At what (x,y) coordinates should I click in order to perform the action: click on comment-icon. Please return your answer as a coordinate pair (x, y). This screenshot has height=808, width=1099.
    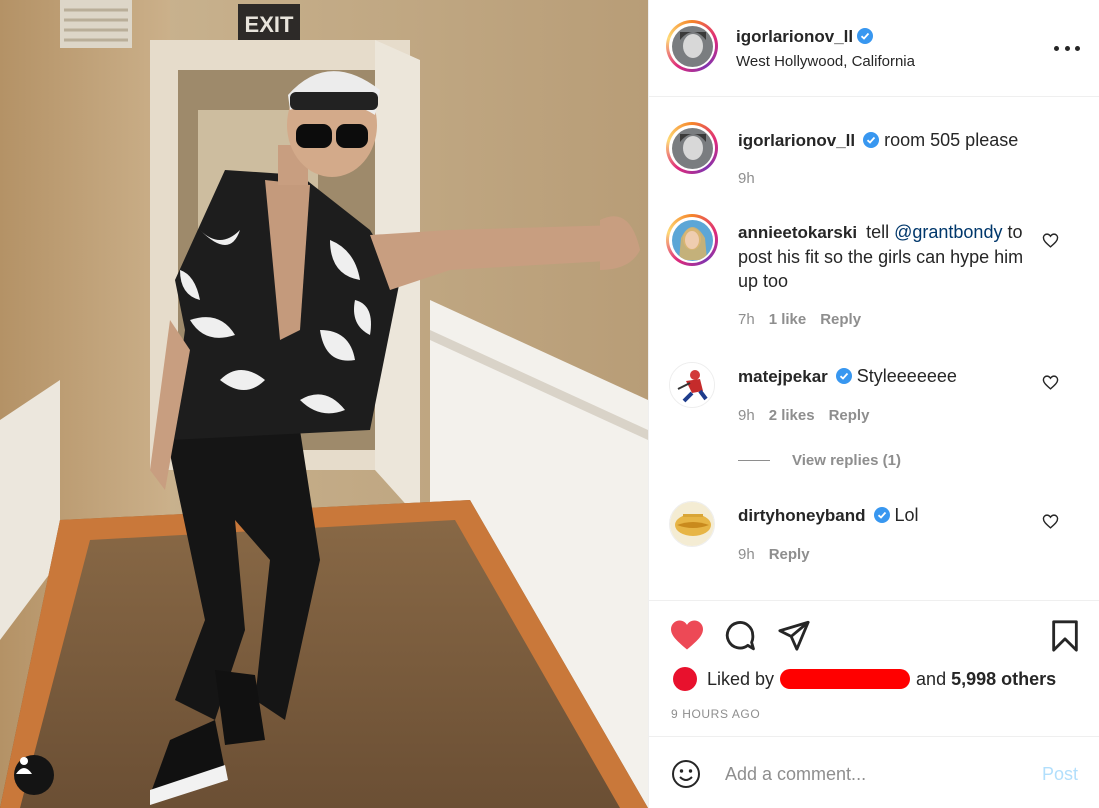
    Looking at the image, I should click on (740, 636).